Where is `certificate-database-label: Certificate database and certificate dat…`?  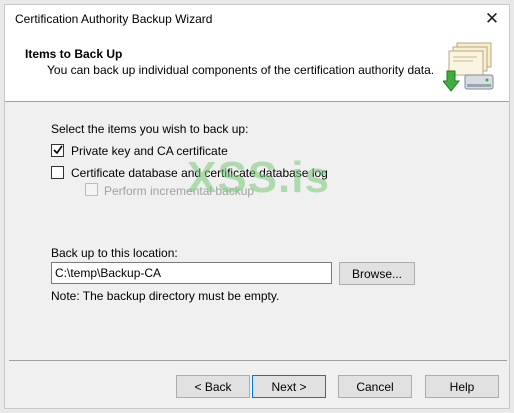 certificate-database-label: Certificate database and certificate dat… is located at coordinates (199, 173).